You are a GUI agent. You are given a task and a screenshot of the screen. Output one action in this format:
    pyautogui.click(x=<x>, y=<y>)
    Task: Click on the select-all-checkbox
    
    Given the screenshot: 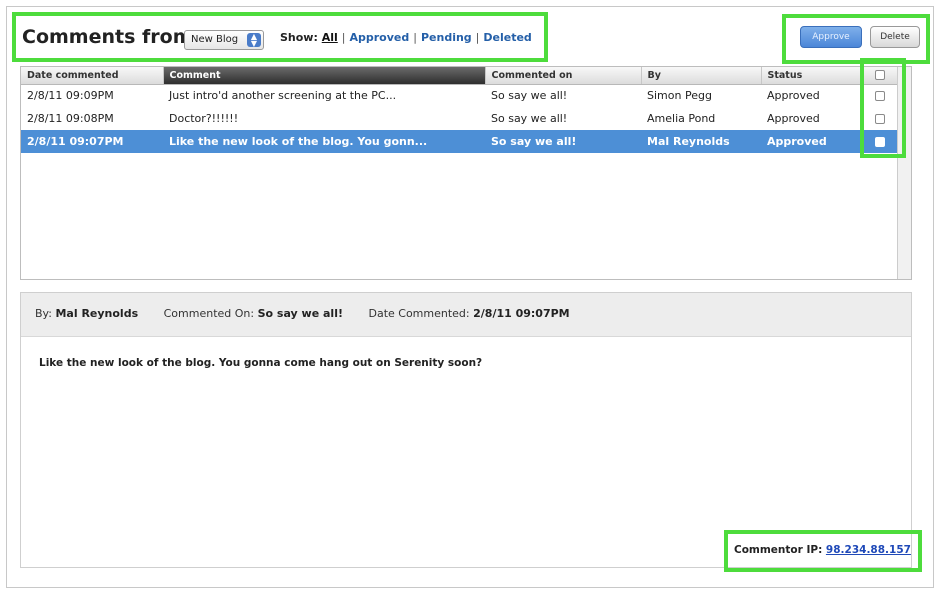 What is the action you would take?
    pyautogui.click(x=880, y=75)
    